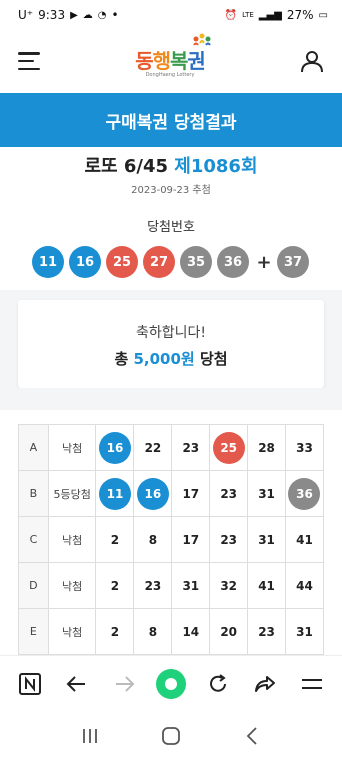  I want to click on ticket-number-cell: 14, so click(191, 631).